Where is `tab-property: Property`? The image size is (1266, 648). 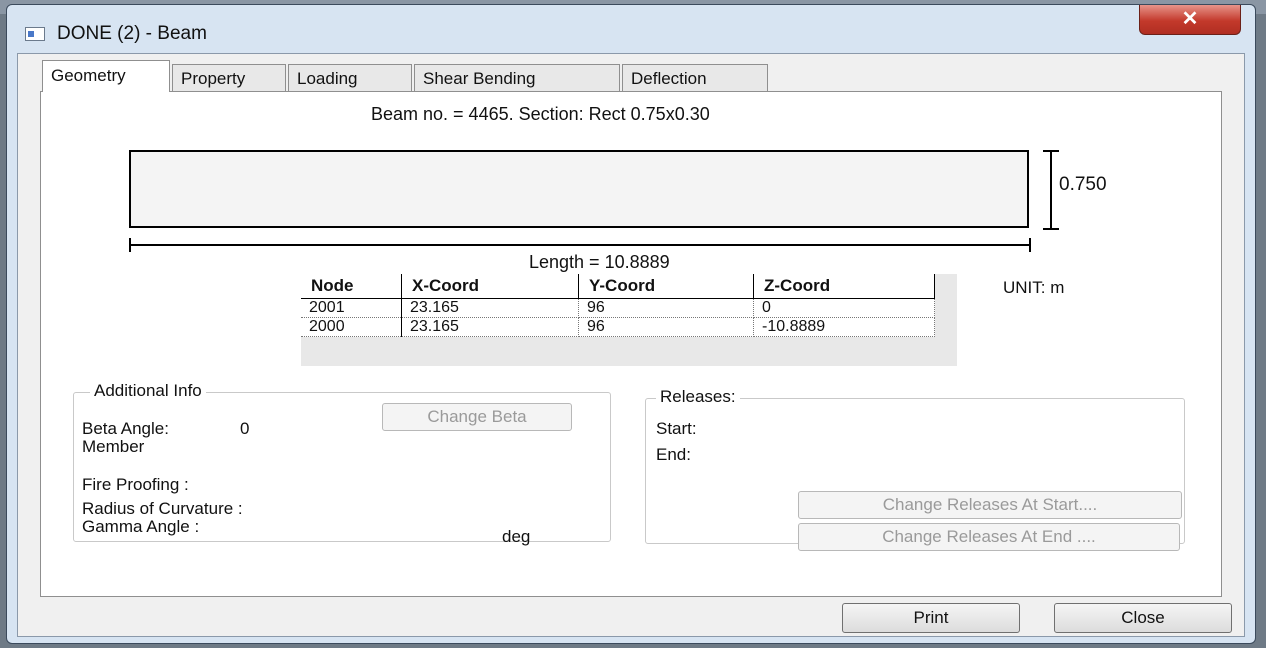
tab-property: Property is located at coordinates (229, 77).